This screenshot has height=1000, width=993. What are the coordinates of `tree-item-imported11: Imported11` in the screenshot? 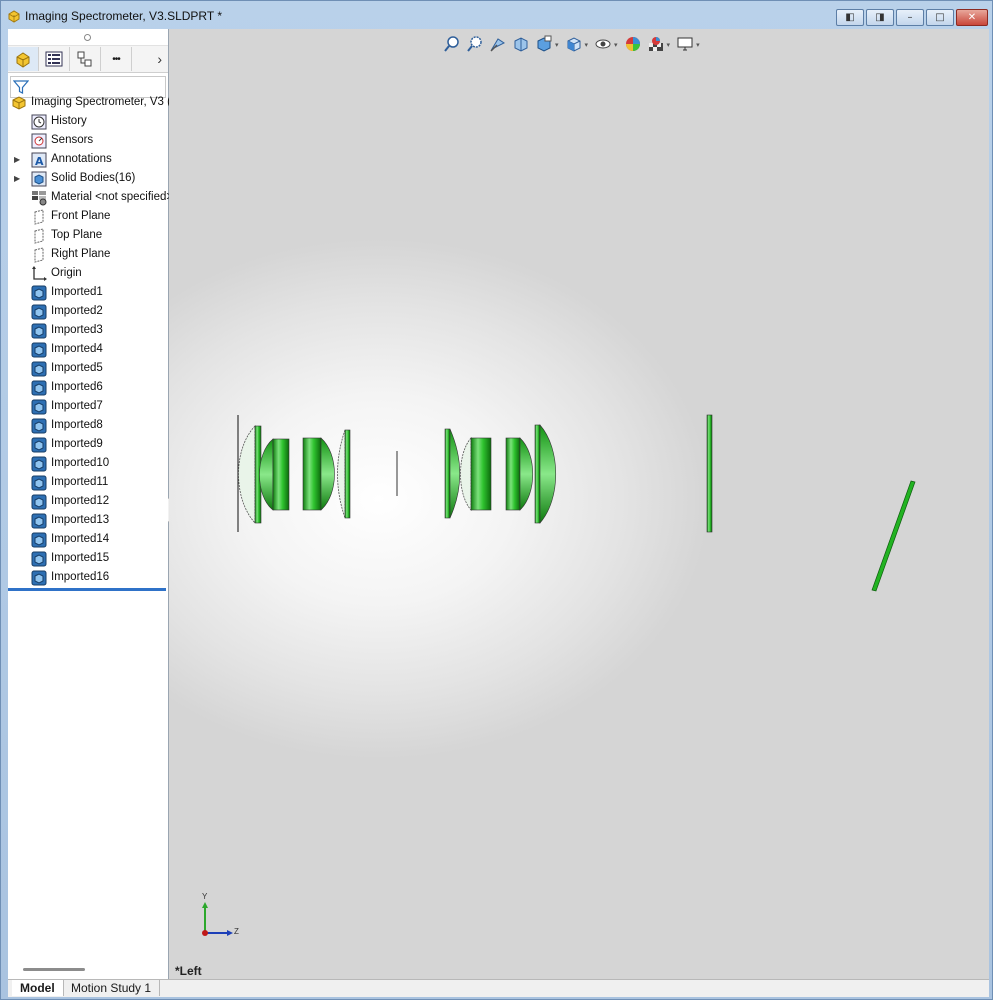 It's located at (88, 483).